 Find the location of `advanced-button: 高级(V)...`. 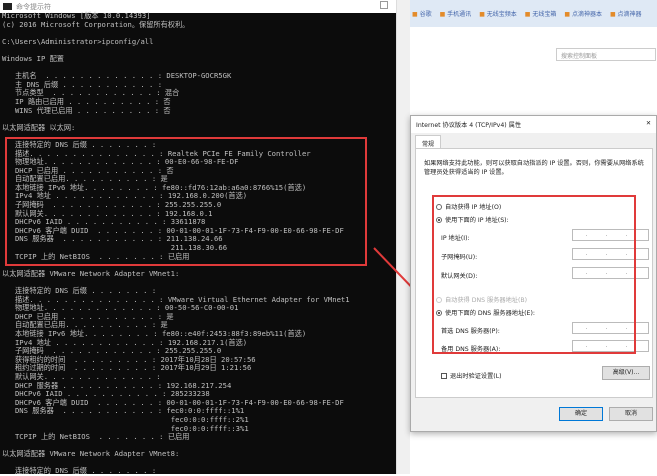

advanced-button: 高级(V)... is located at coordinates (626, 373).